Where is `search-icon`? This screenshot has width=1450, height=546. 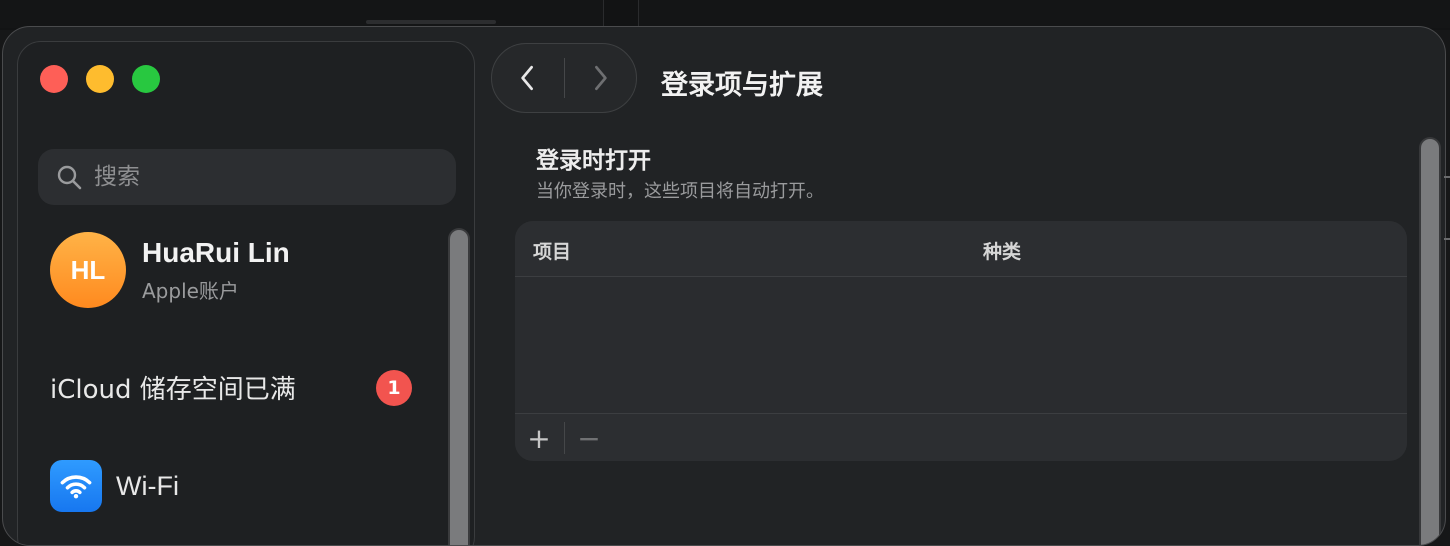
search-icon is located at coordinates (69, 177).